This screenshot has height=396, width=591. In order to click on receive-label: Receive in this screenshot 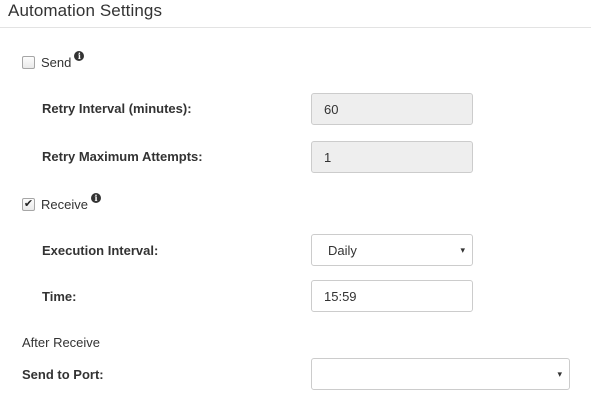, I will do `click(64, 204)`.